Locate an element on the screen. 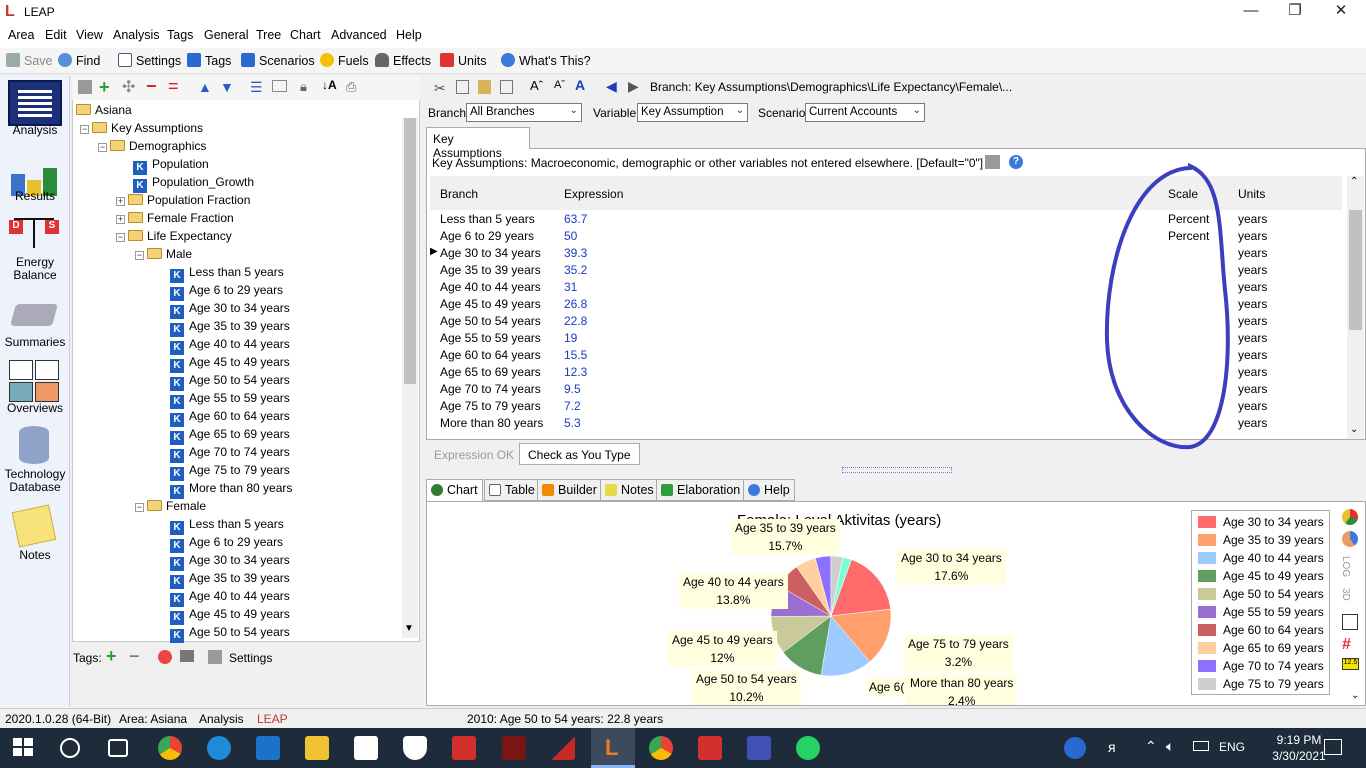  decrease-font-icon: Aˇ is located at coordinates (559, 85).